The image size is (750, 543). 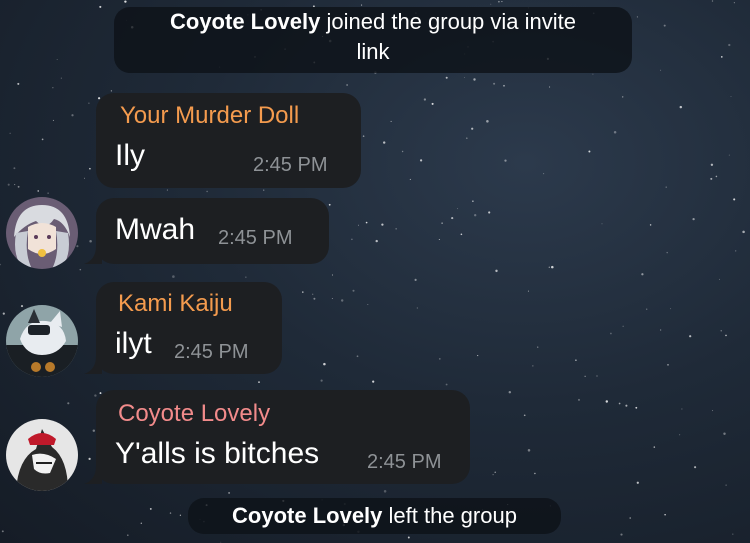 I want to click on message-time: 2:45 PM, so click(x=255, y=238).